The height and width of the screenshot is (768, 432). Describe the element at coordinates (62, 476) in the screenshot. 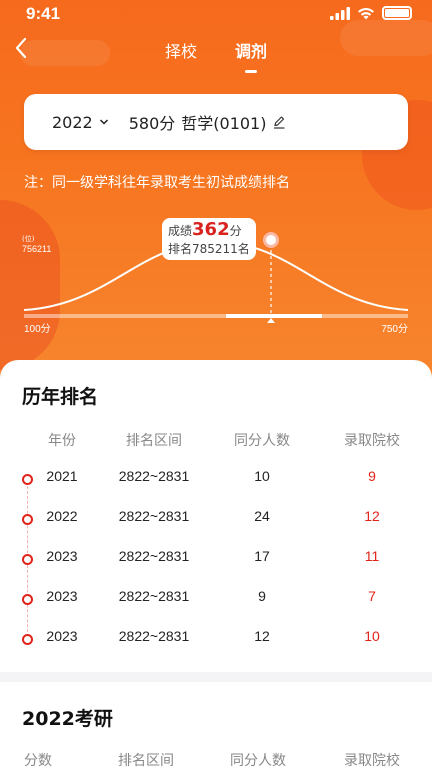

I see `row-year: 2021` at that location.